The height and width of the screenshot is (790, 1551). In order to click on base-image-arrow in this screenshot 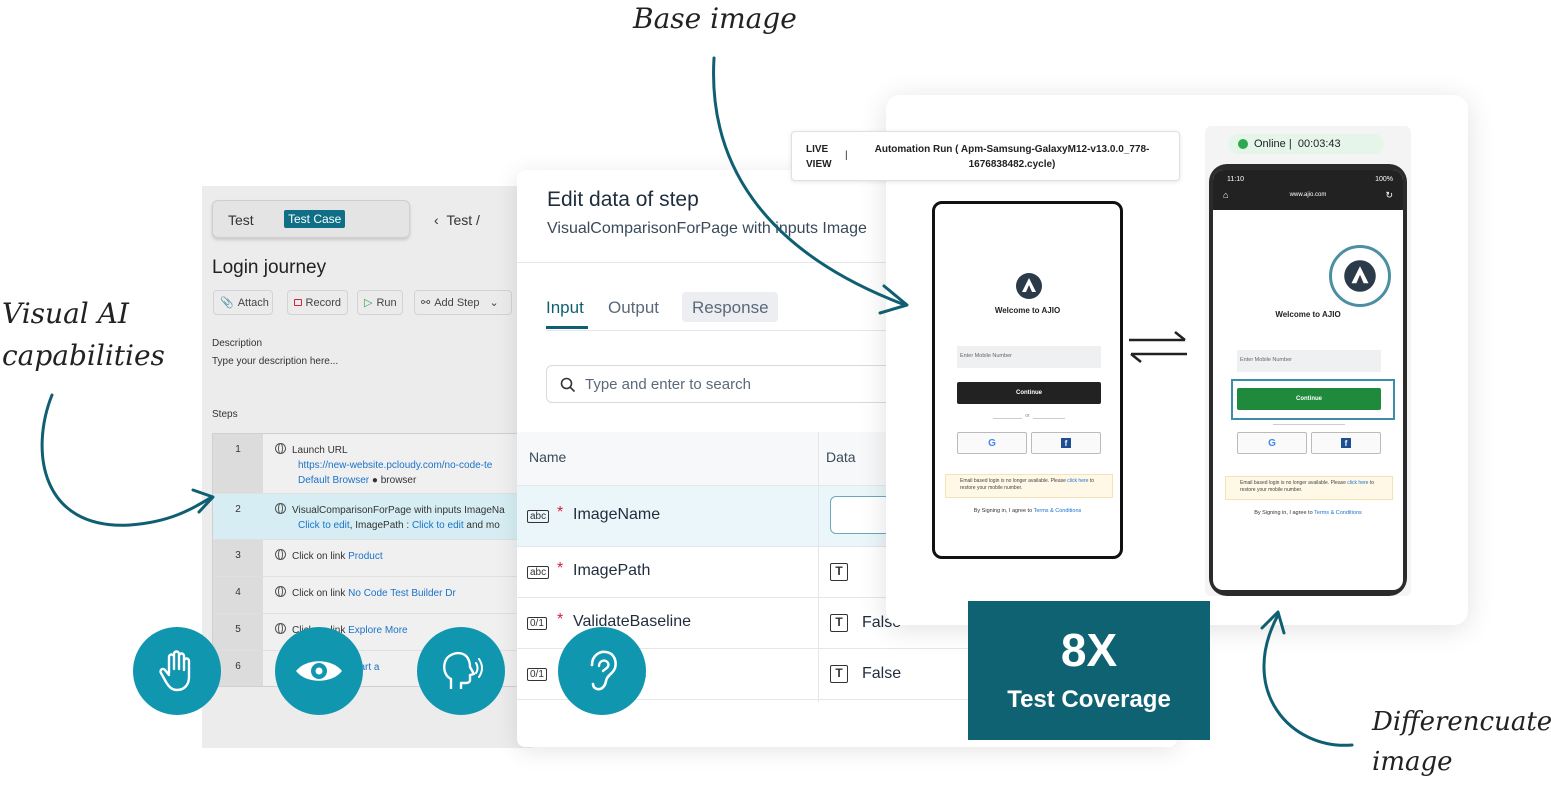, I will do `click(809, 181)`.